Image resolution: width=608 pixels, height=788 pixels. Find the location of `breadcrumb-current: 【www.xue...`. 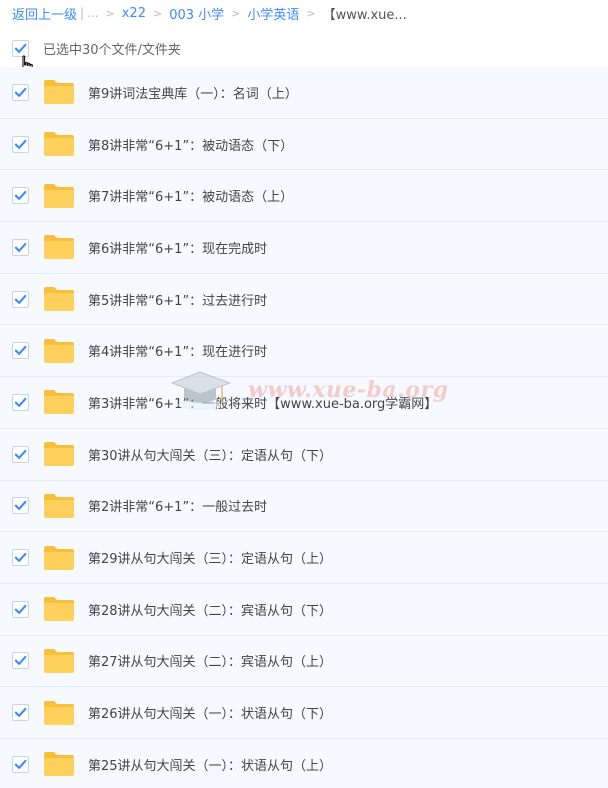

breadcrumb-current: 【www.xue... is located at coordinates (364, 15).